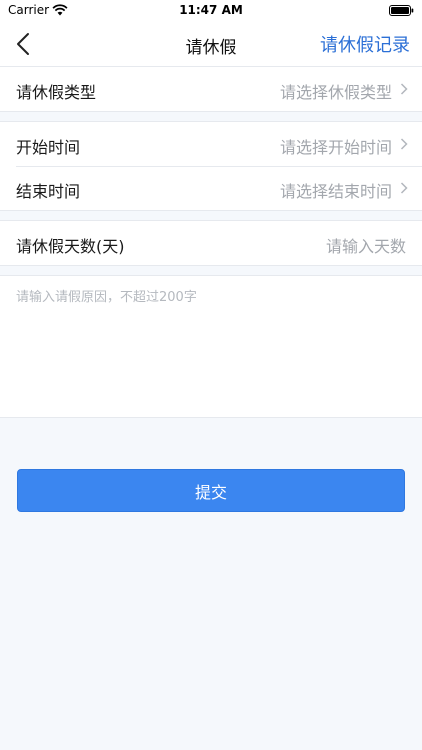  I want to click on leave-type-label: 请休假类型, so click(56, 92).